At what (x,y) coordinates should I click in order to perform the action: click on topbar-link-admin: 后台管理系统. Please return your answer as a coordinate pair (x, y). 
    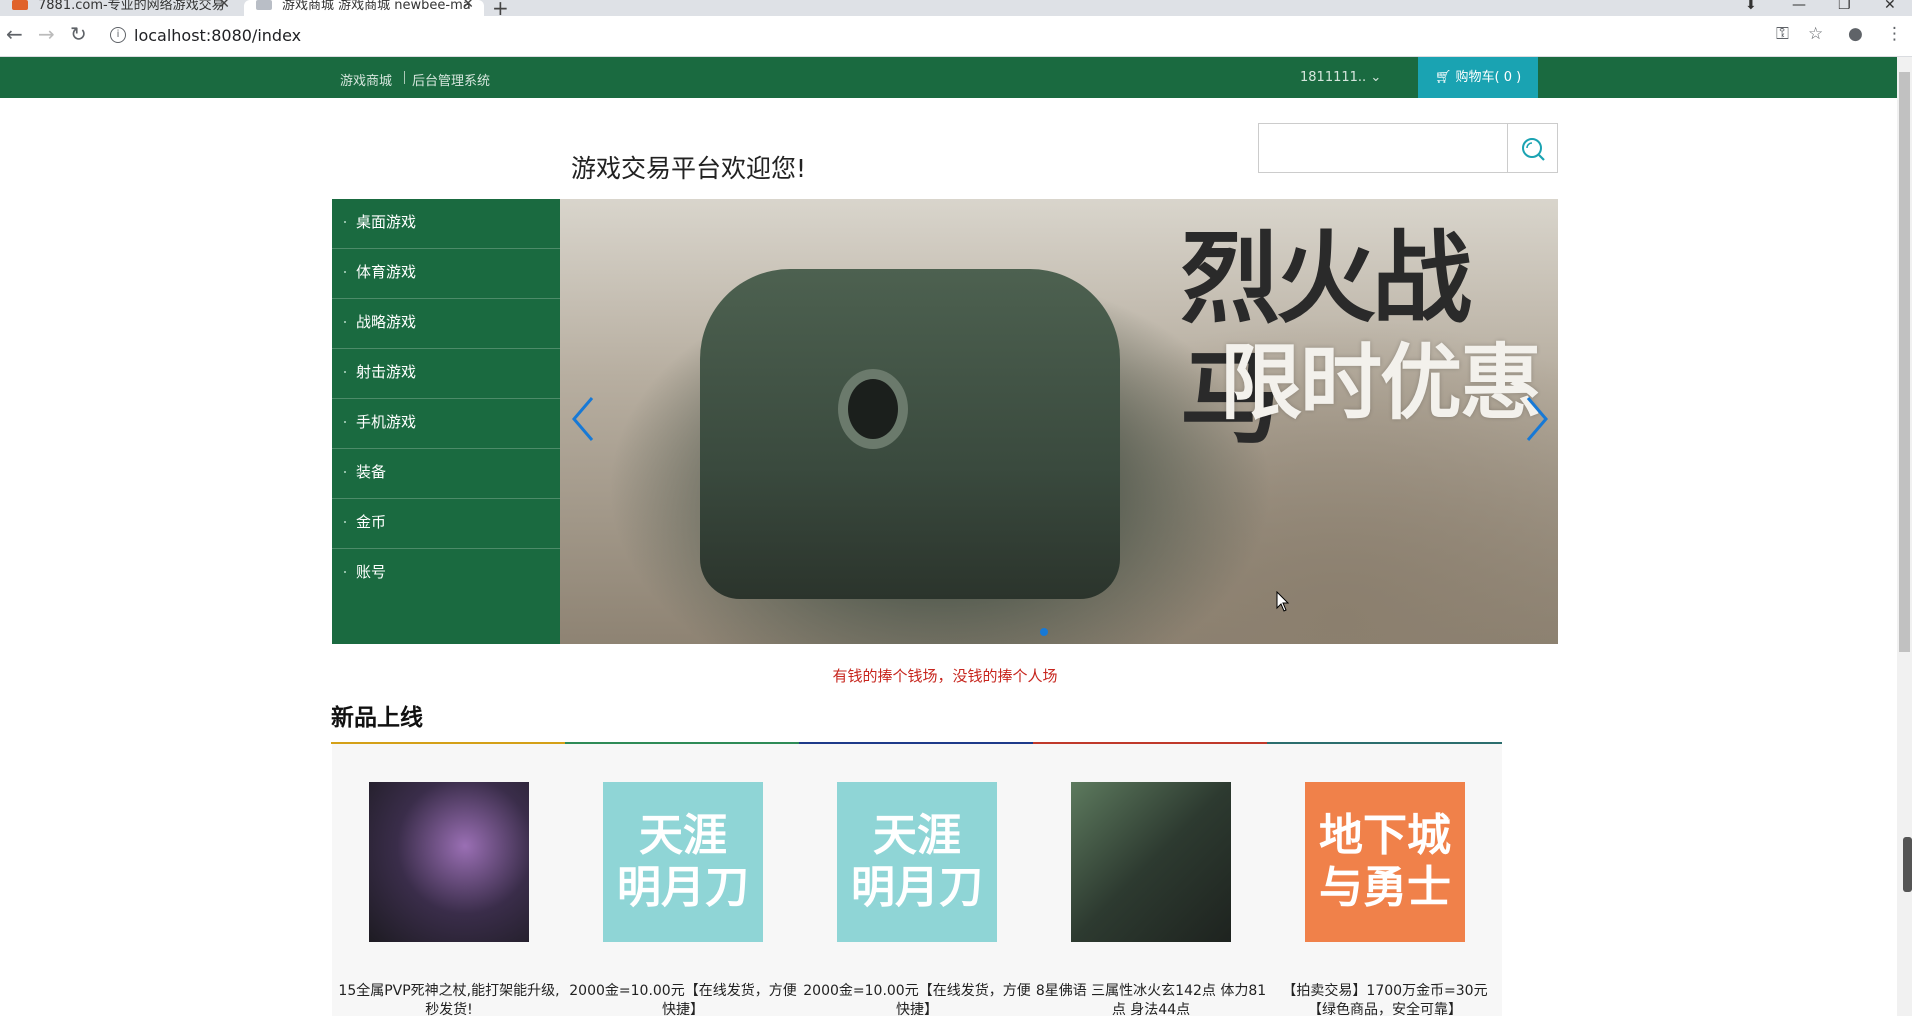
    Looking at the image, I should click on (451, 79).